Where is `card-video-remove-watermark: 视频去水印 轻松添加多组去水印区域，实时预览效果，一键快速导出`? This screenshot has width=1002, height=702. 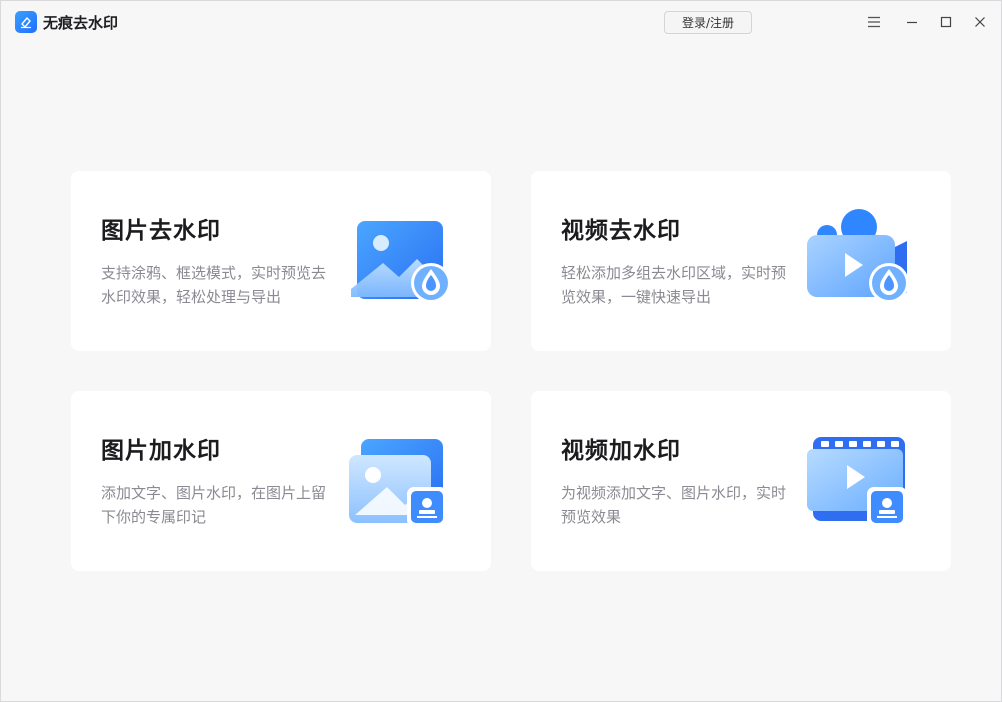 card-video-remove-watermark: 视频去水印 轻松添加多组去水印区域，实时预览效果，一键快速导出 is located at coordinates (741, 261).